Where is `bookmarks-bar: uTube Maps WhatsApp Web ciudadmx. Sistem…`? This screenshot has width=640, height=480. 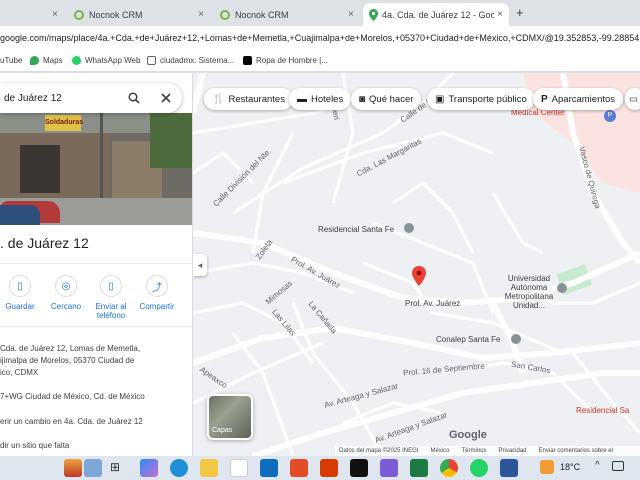
bookmarks-bar: uTube Maps WhatsApp Web ciudadmx. Sistem… is located at coordinates (320, 62).